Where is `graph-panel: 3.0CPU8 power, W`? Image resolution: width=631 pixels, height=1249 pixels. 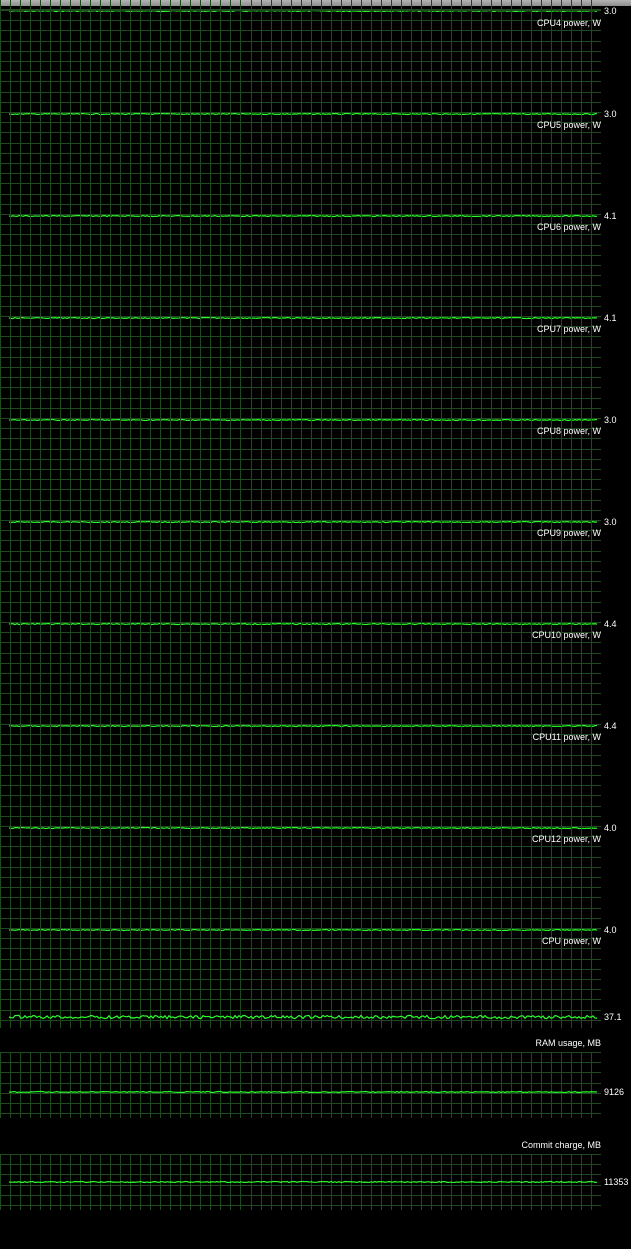 graph-panel: 3.0CPU8 power, W is located at coordinates (308, 472).